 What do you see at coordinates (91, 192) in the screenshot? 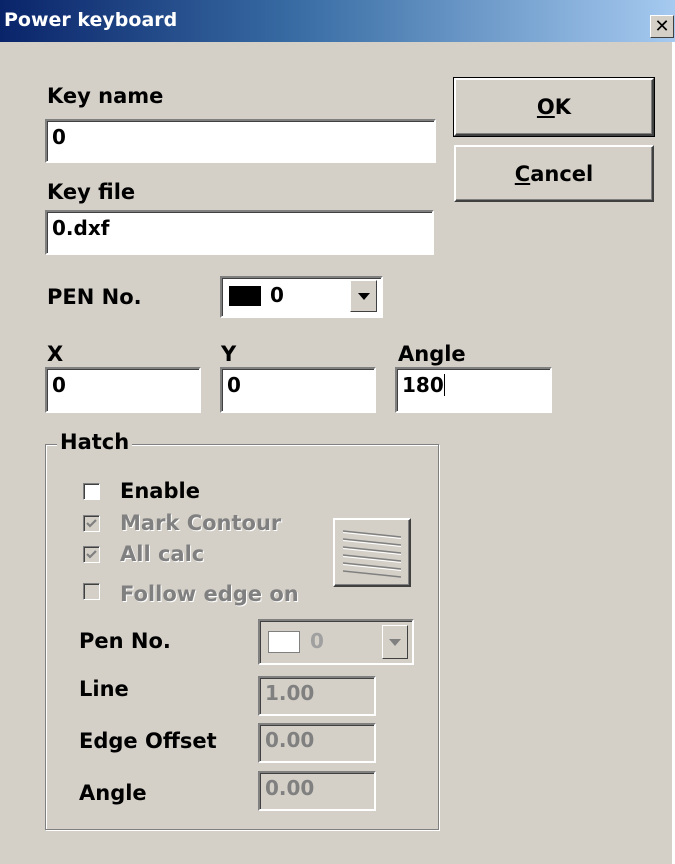
I see `key-file-label: Key file` at bounding box center [91, 192].